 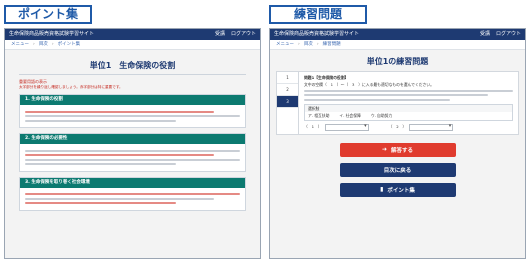 What do you see at coordinates (313, 127) in the screenshot?
I see `select-label: （ 1 ）` at bounding box center [313, 127].